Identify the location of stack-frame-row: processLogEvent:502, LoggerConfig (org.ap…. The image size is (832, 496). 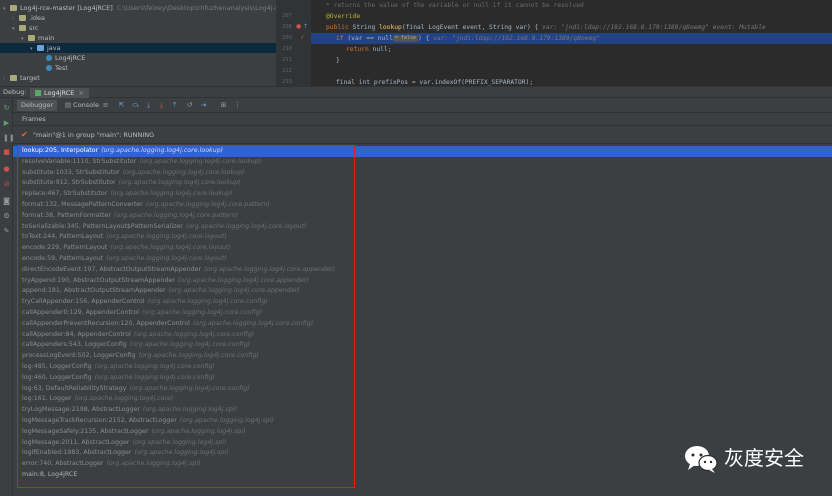
(422, 356).